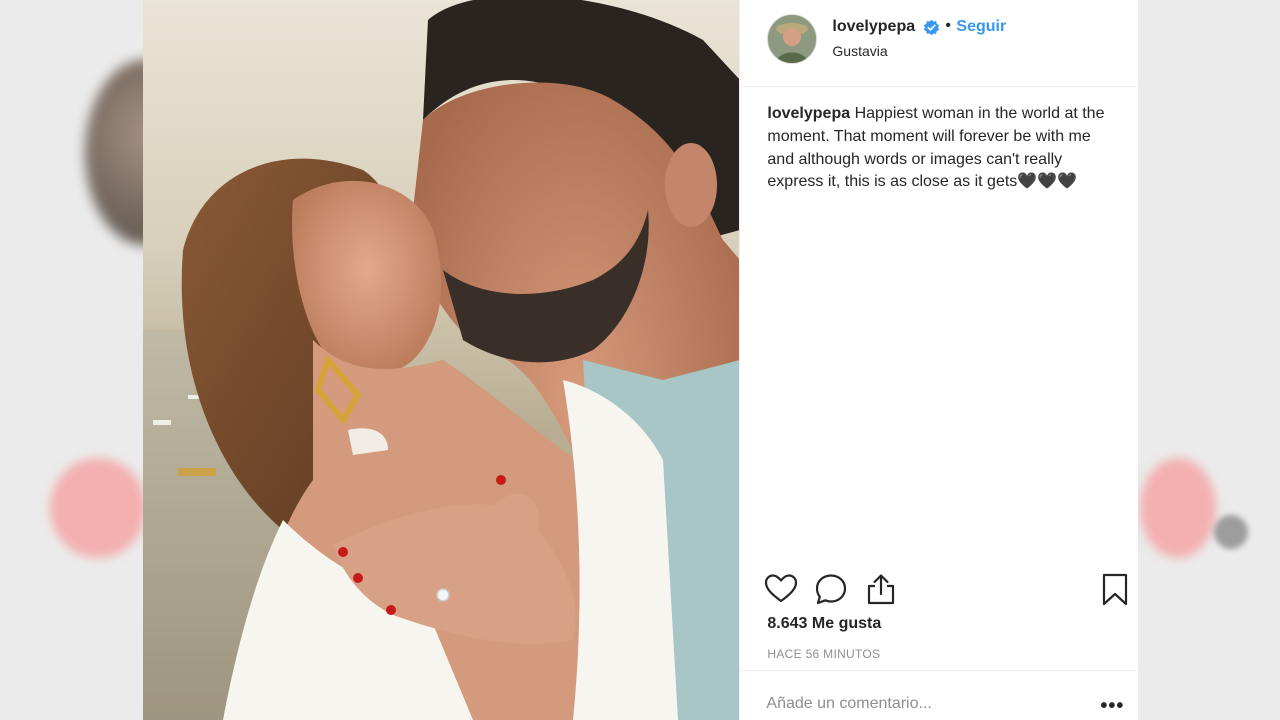 The width and height of the screenshot is (1280, 720). What do you see at coordinates (931, 27) in the screenshot?
I see `verified-badge-icon` at bounding box center [931, 27].